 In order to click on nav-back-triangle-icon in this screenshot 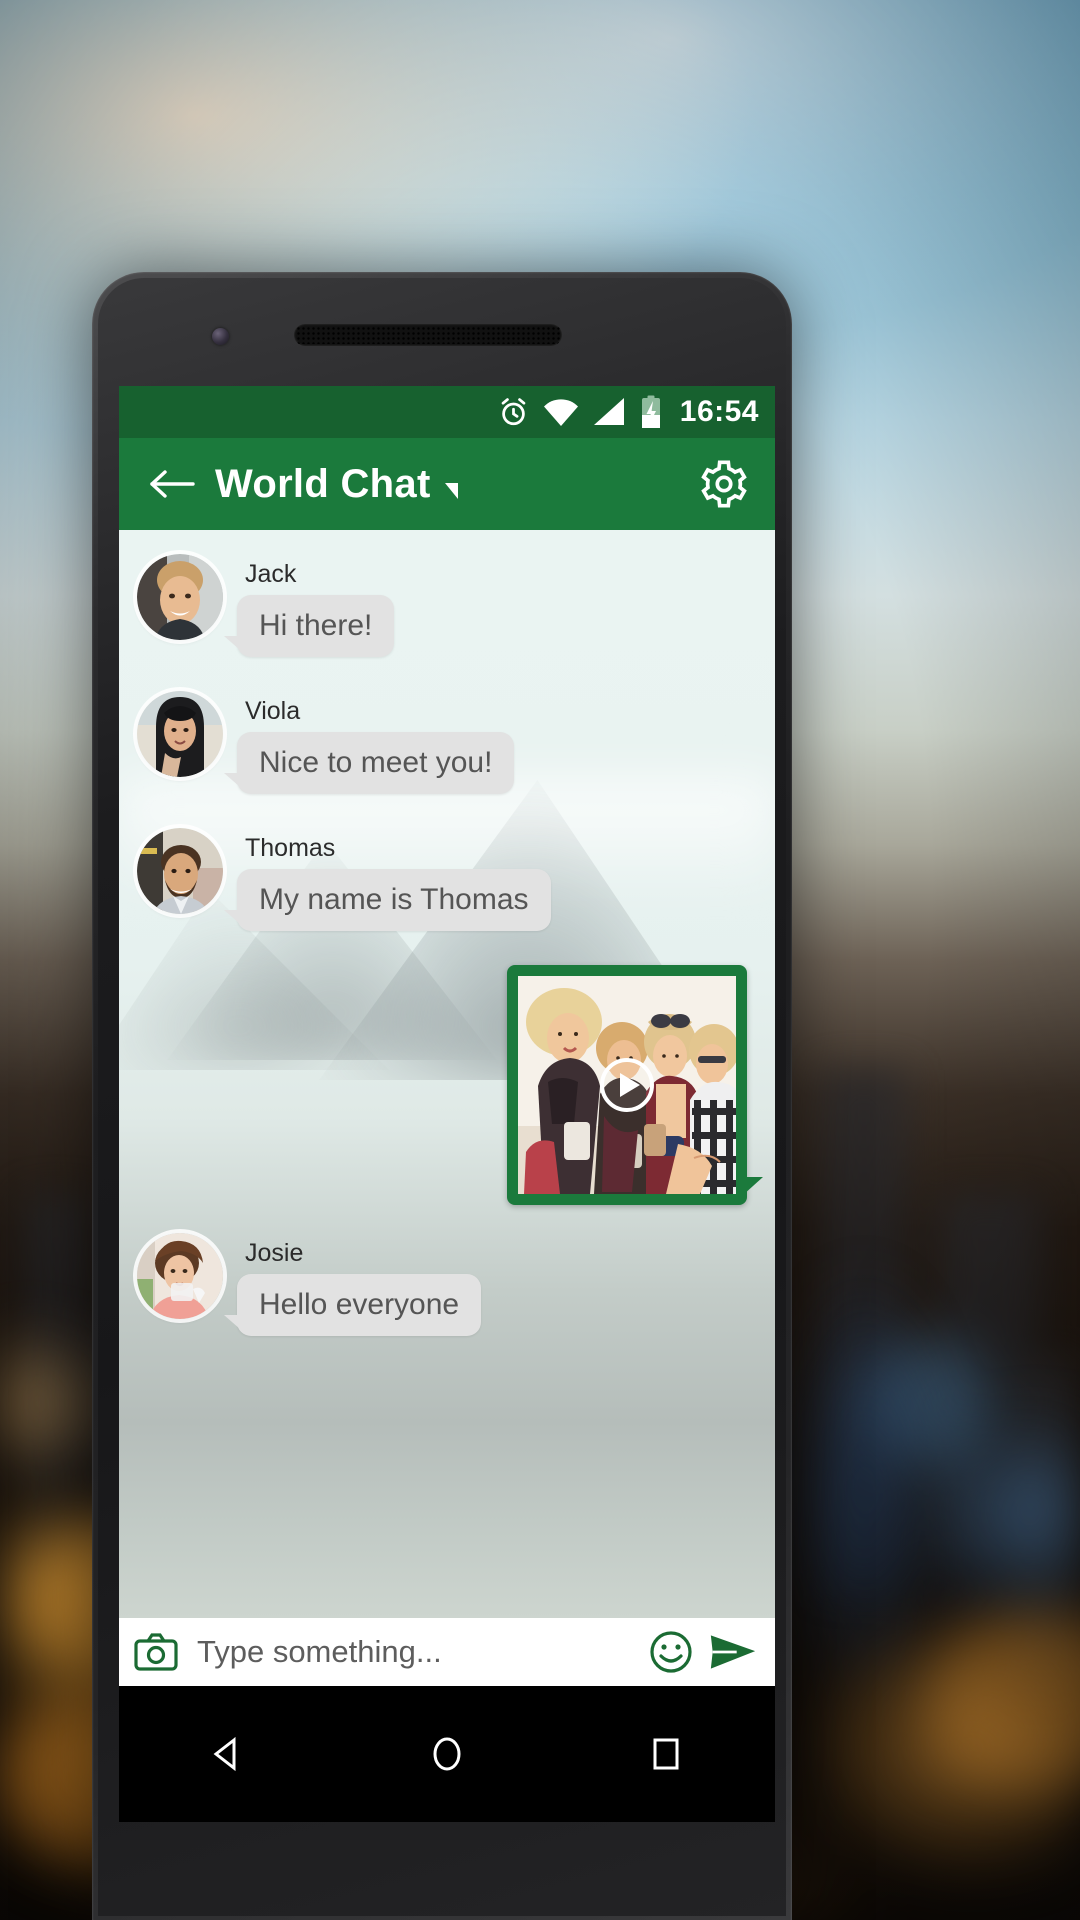, I will do `click(228, 1754)`.